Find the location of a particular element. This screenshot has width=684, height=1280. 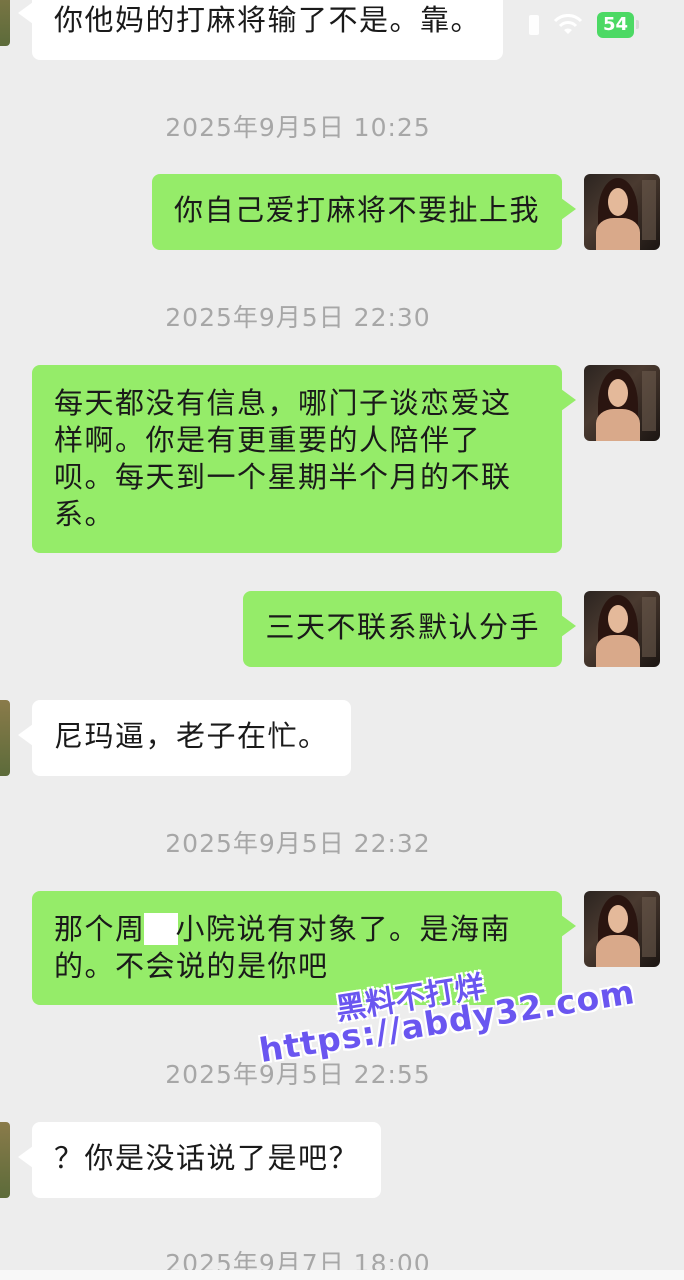

message-line: 的。不会说的是你吧 is located at coordinates (191, 966).